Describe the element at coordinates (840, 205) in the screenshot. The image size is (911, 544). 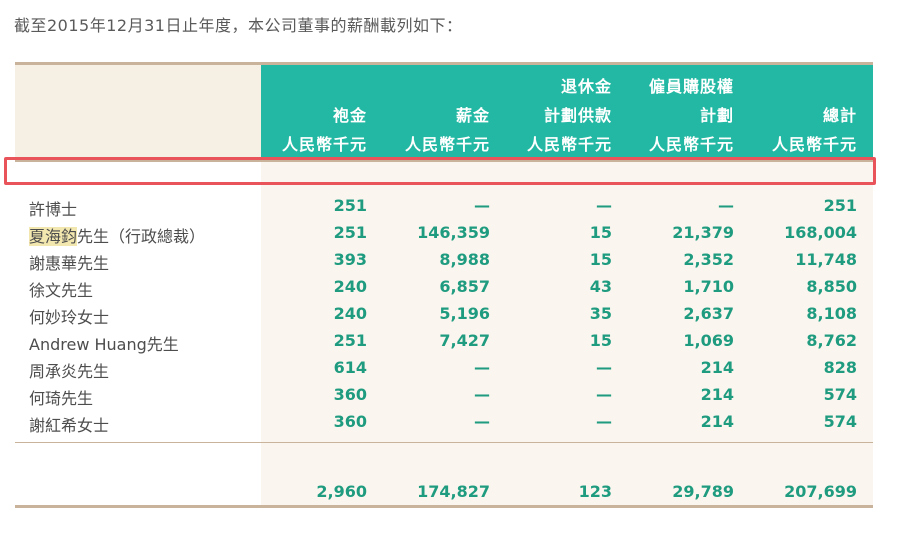
I see `total-cell: 251` at that location.